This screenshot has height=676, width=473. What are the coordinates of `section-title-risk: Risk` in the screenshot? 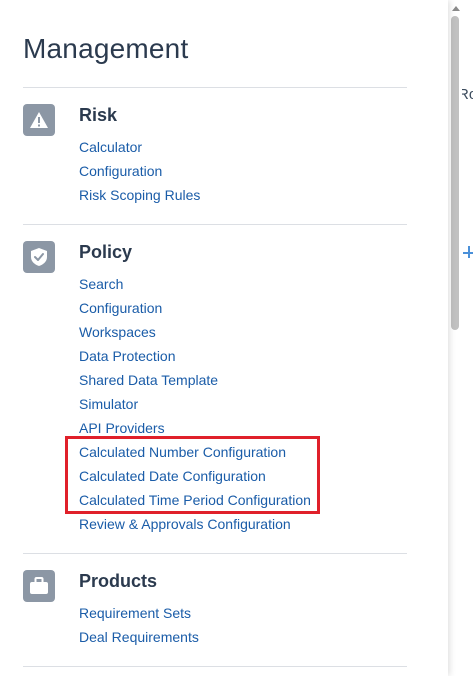 It's located at (98, 115).